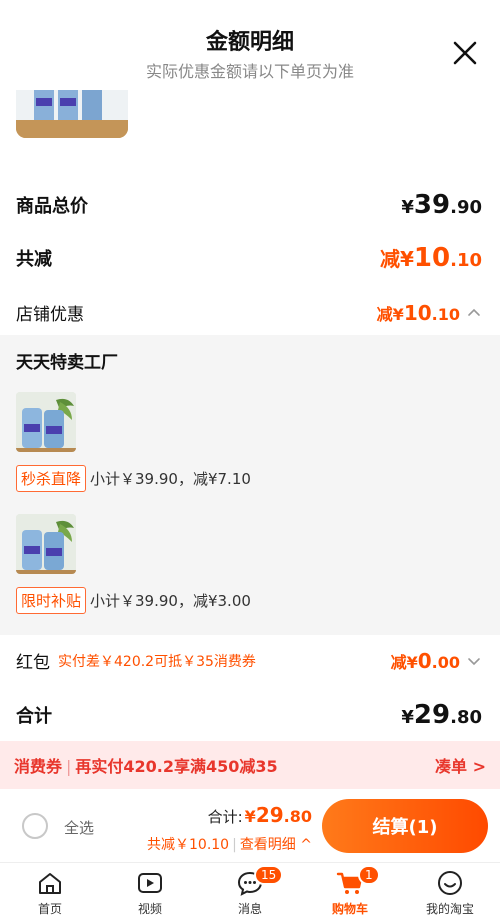 The image size is (500, 921). What do you see at coordinates (33, 663) in the screenshot?
I see `red-packet-label: 红包` at bounding box center [33, 663].